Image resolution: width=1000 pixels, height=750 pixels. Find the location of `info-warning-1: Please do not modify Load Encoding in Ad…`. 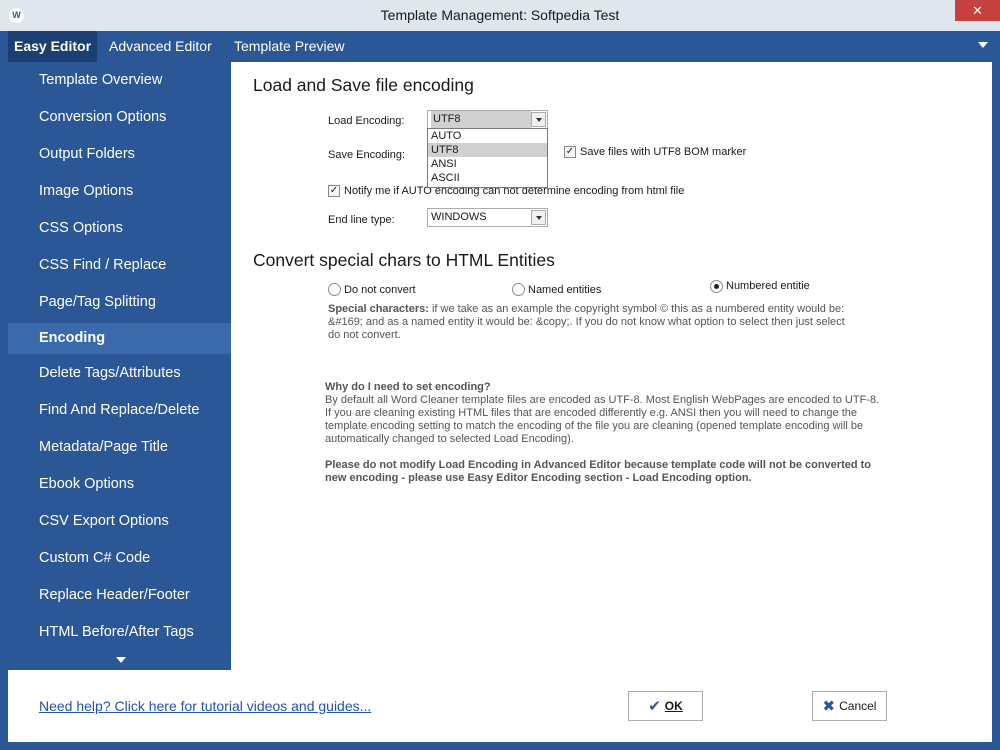

info-warning-1: Please do not modify Load Encoding in Ad… is located at coordinates (598, 465).